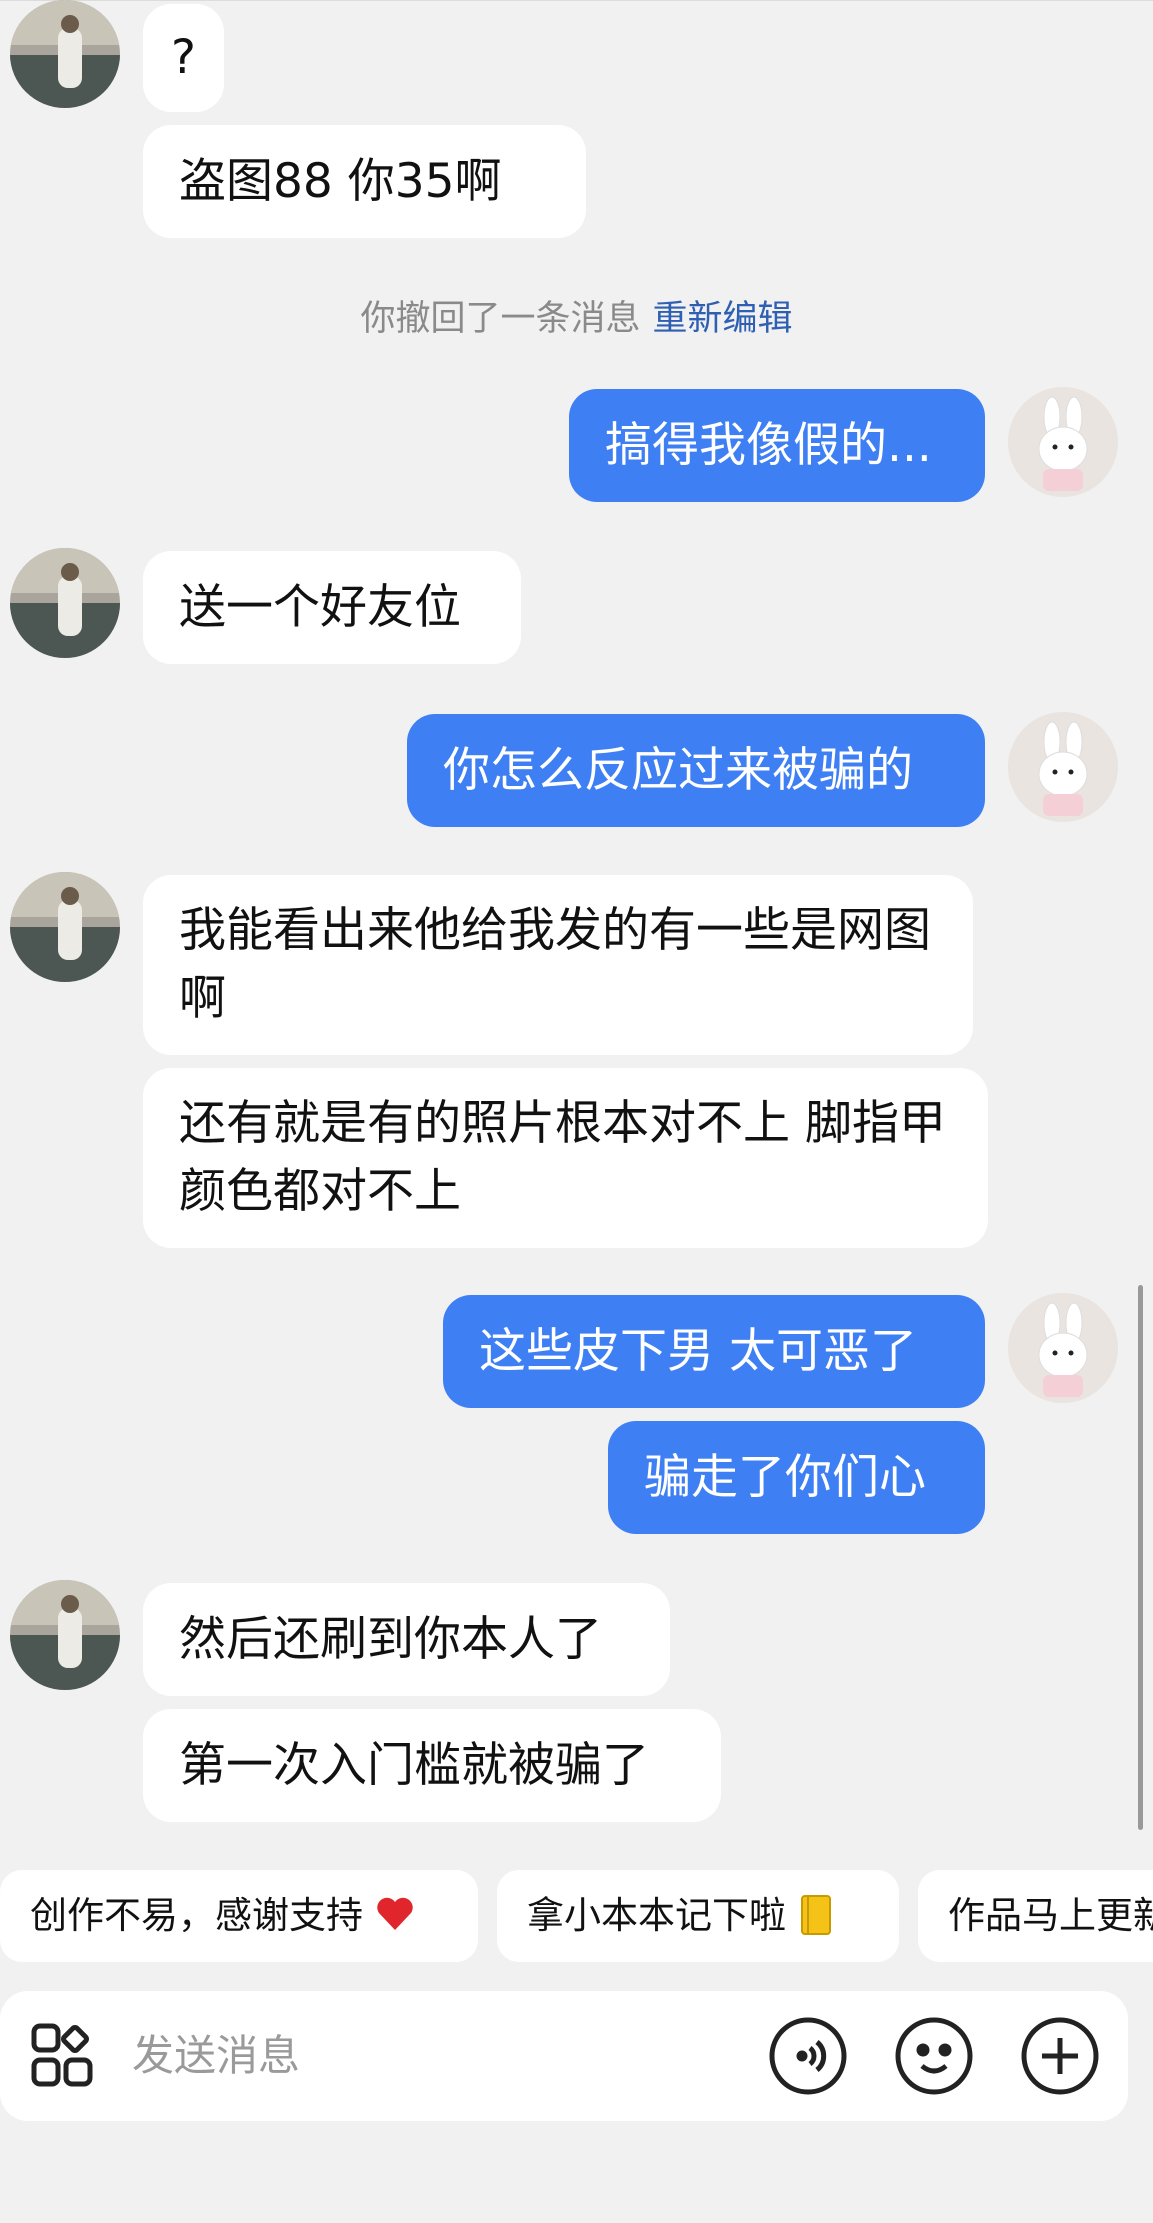 The width and height of the screenshot is (1153, 2223). I want to click on message-bubble-received: 送一个好友位, so click(332, 607).